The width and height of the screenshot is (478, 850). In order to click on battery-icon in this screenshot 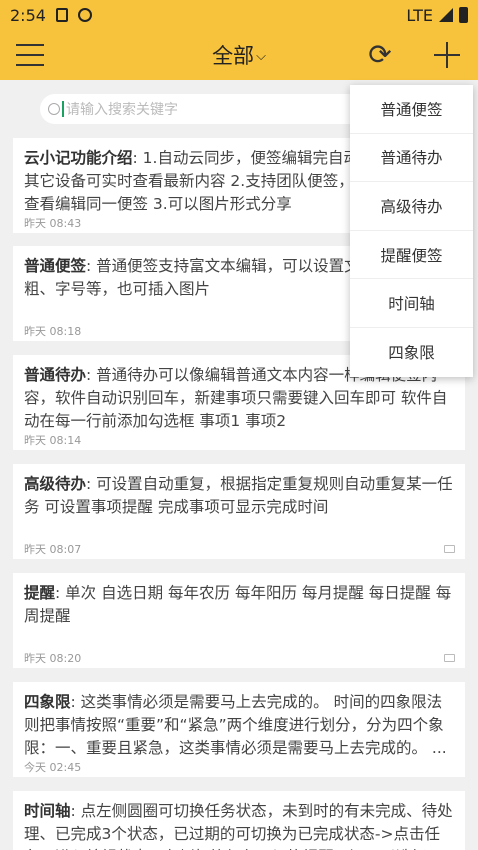, I will do `click(463, 15)`.